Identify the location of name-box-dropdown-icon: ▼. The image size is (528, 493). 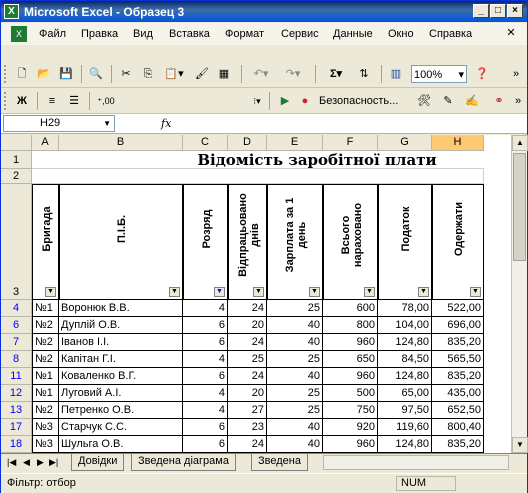
(107, 123).